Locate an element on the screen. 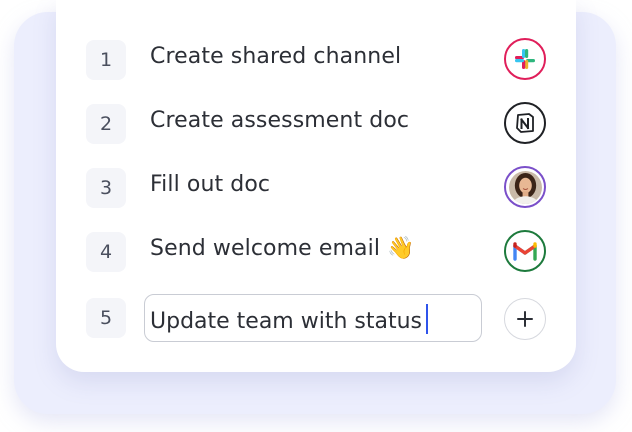  task-number: 2 is located at coordinates (106, 124).